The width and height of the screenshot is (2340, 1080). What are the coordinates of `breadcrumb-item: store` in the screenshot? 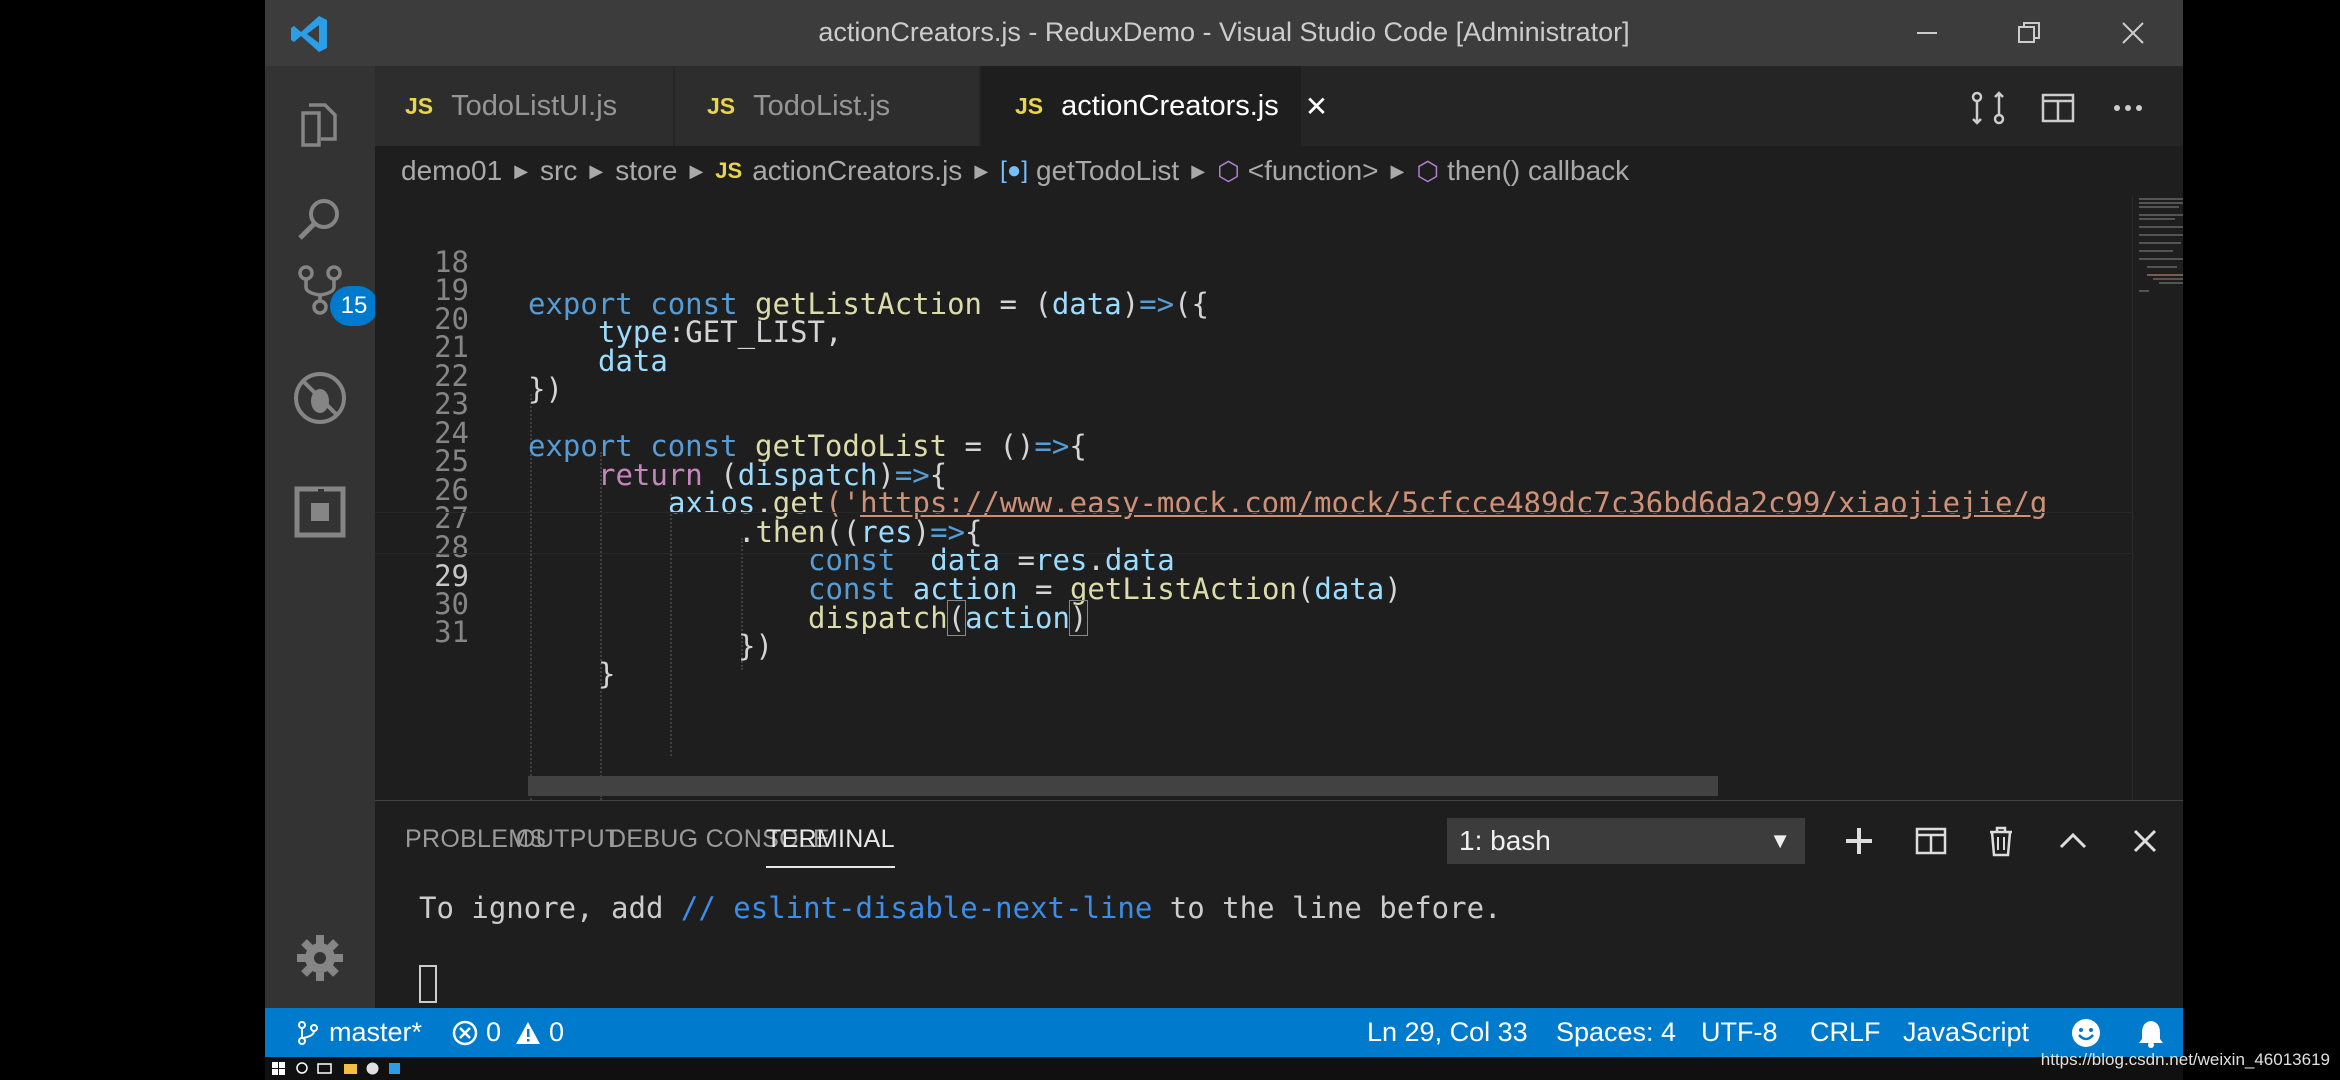 It's located at (646, 171).